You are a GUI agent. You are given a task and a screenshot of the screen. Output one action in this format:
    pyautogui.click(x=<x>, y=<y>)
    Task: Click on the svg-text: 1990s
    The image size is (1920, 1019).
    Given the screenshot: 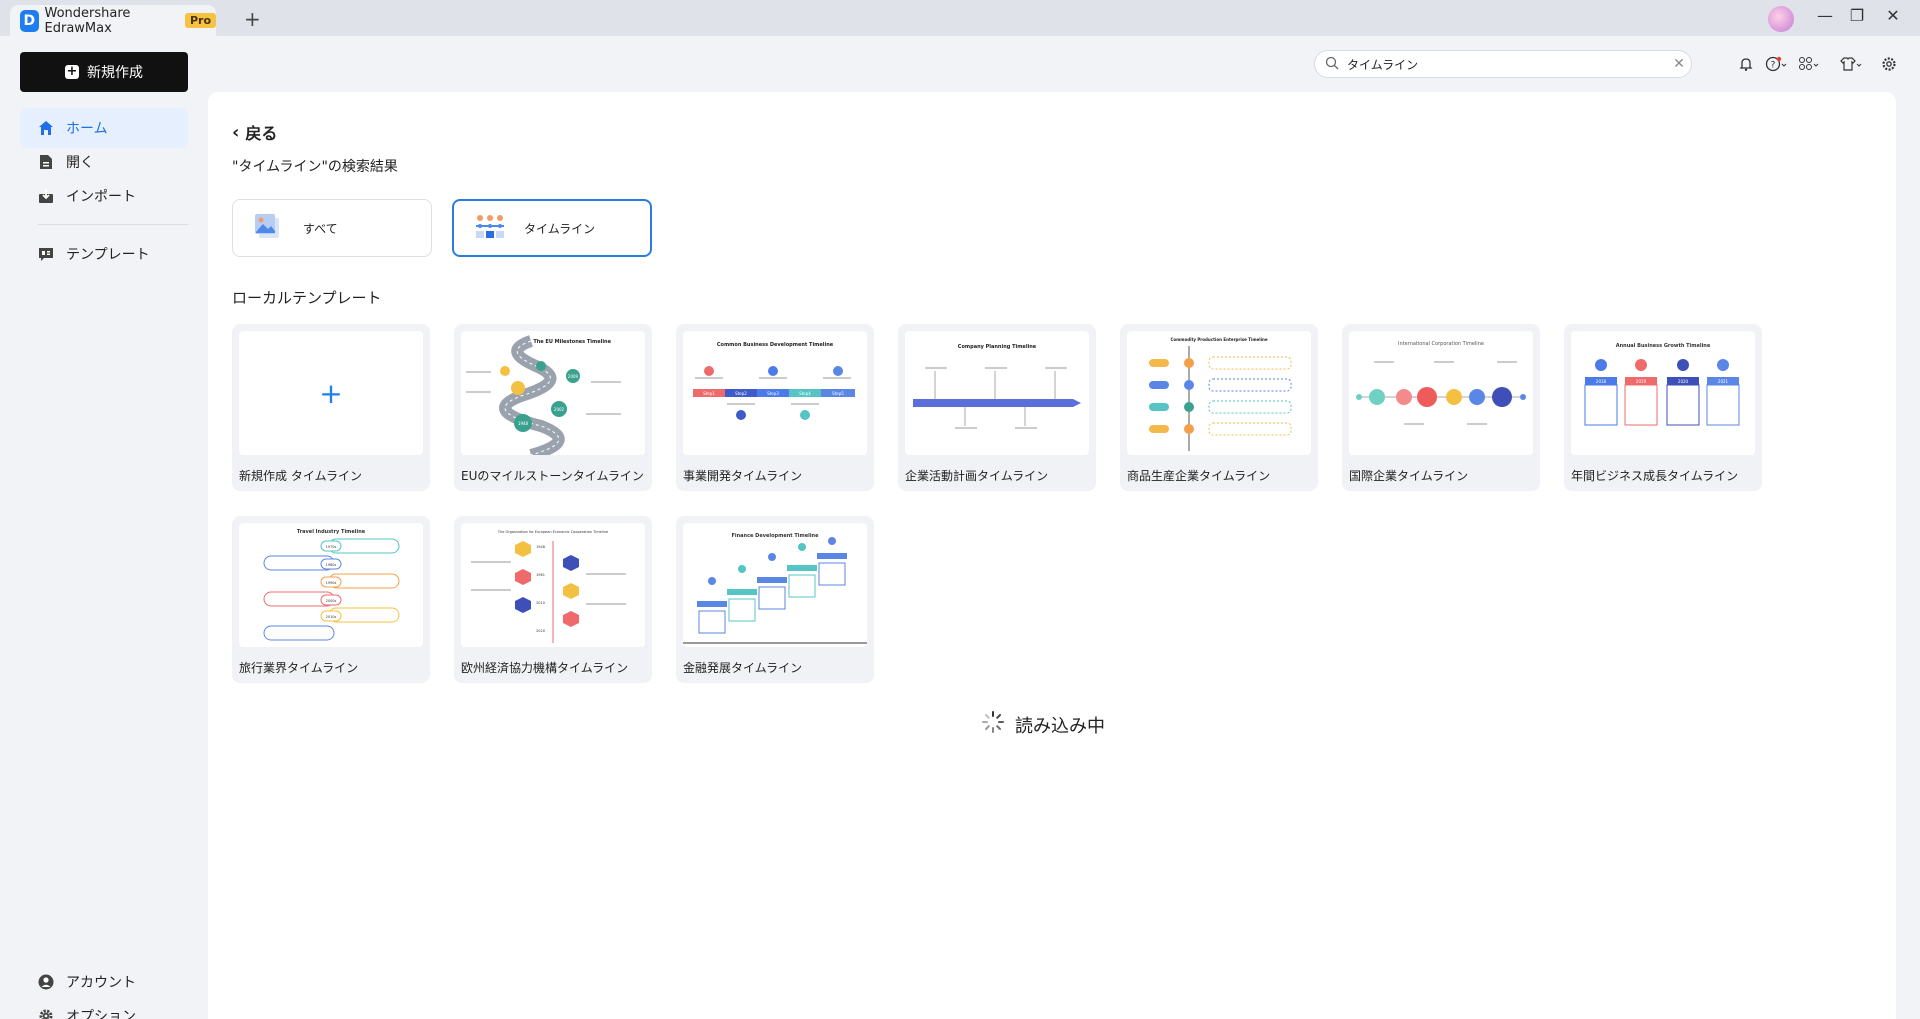 What is the action you would take?
    pyautogui.click(x=331, y=583)
    